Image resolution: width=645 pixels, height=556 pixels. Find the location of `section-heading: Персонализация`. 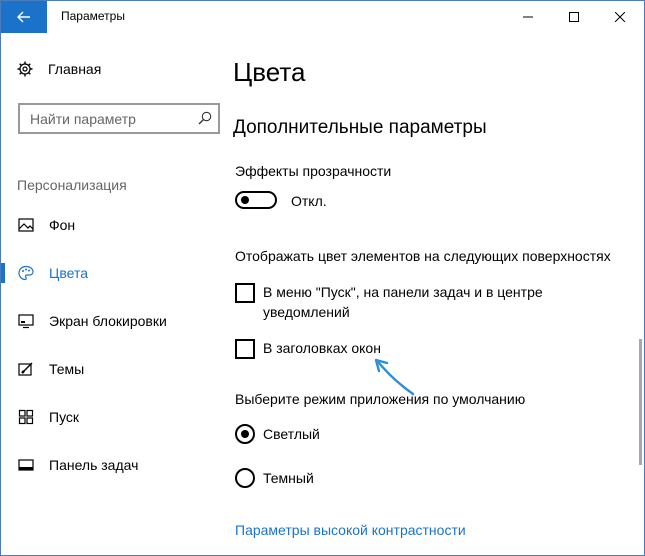

section-heading: Персонализация is located at coordinates (72, 185).